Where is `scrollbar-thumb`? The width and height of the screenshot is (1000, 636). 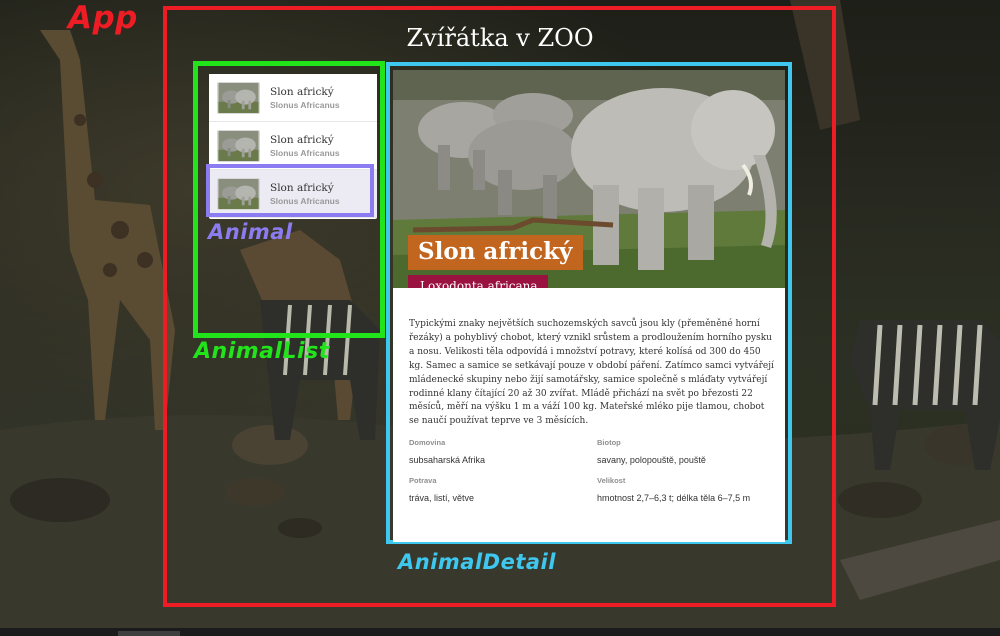
scrollbar-thumb is located at coordinates (149, 633).